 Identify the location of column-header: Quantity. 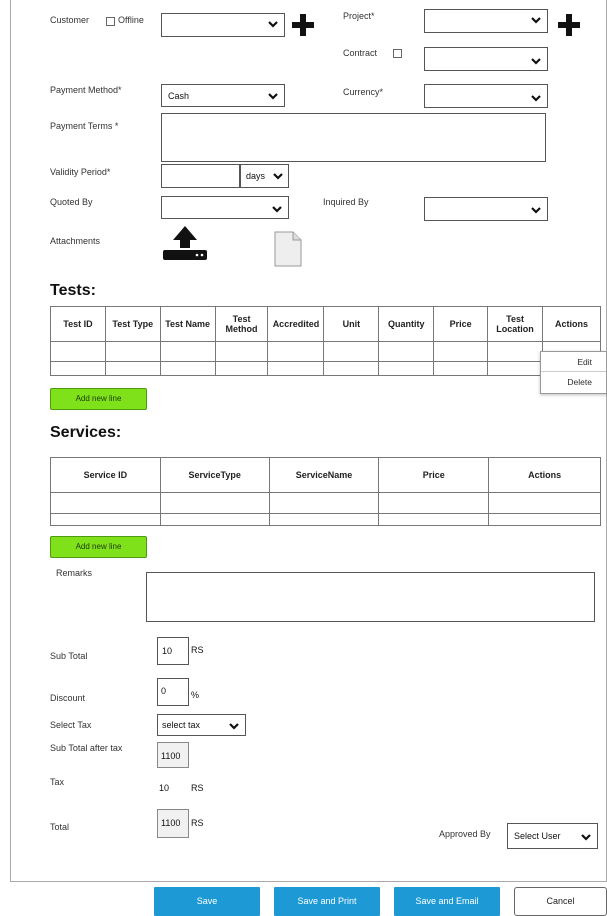
(406, 324).